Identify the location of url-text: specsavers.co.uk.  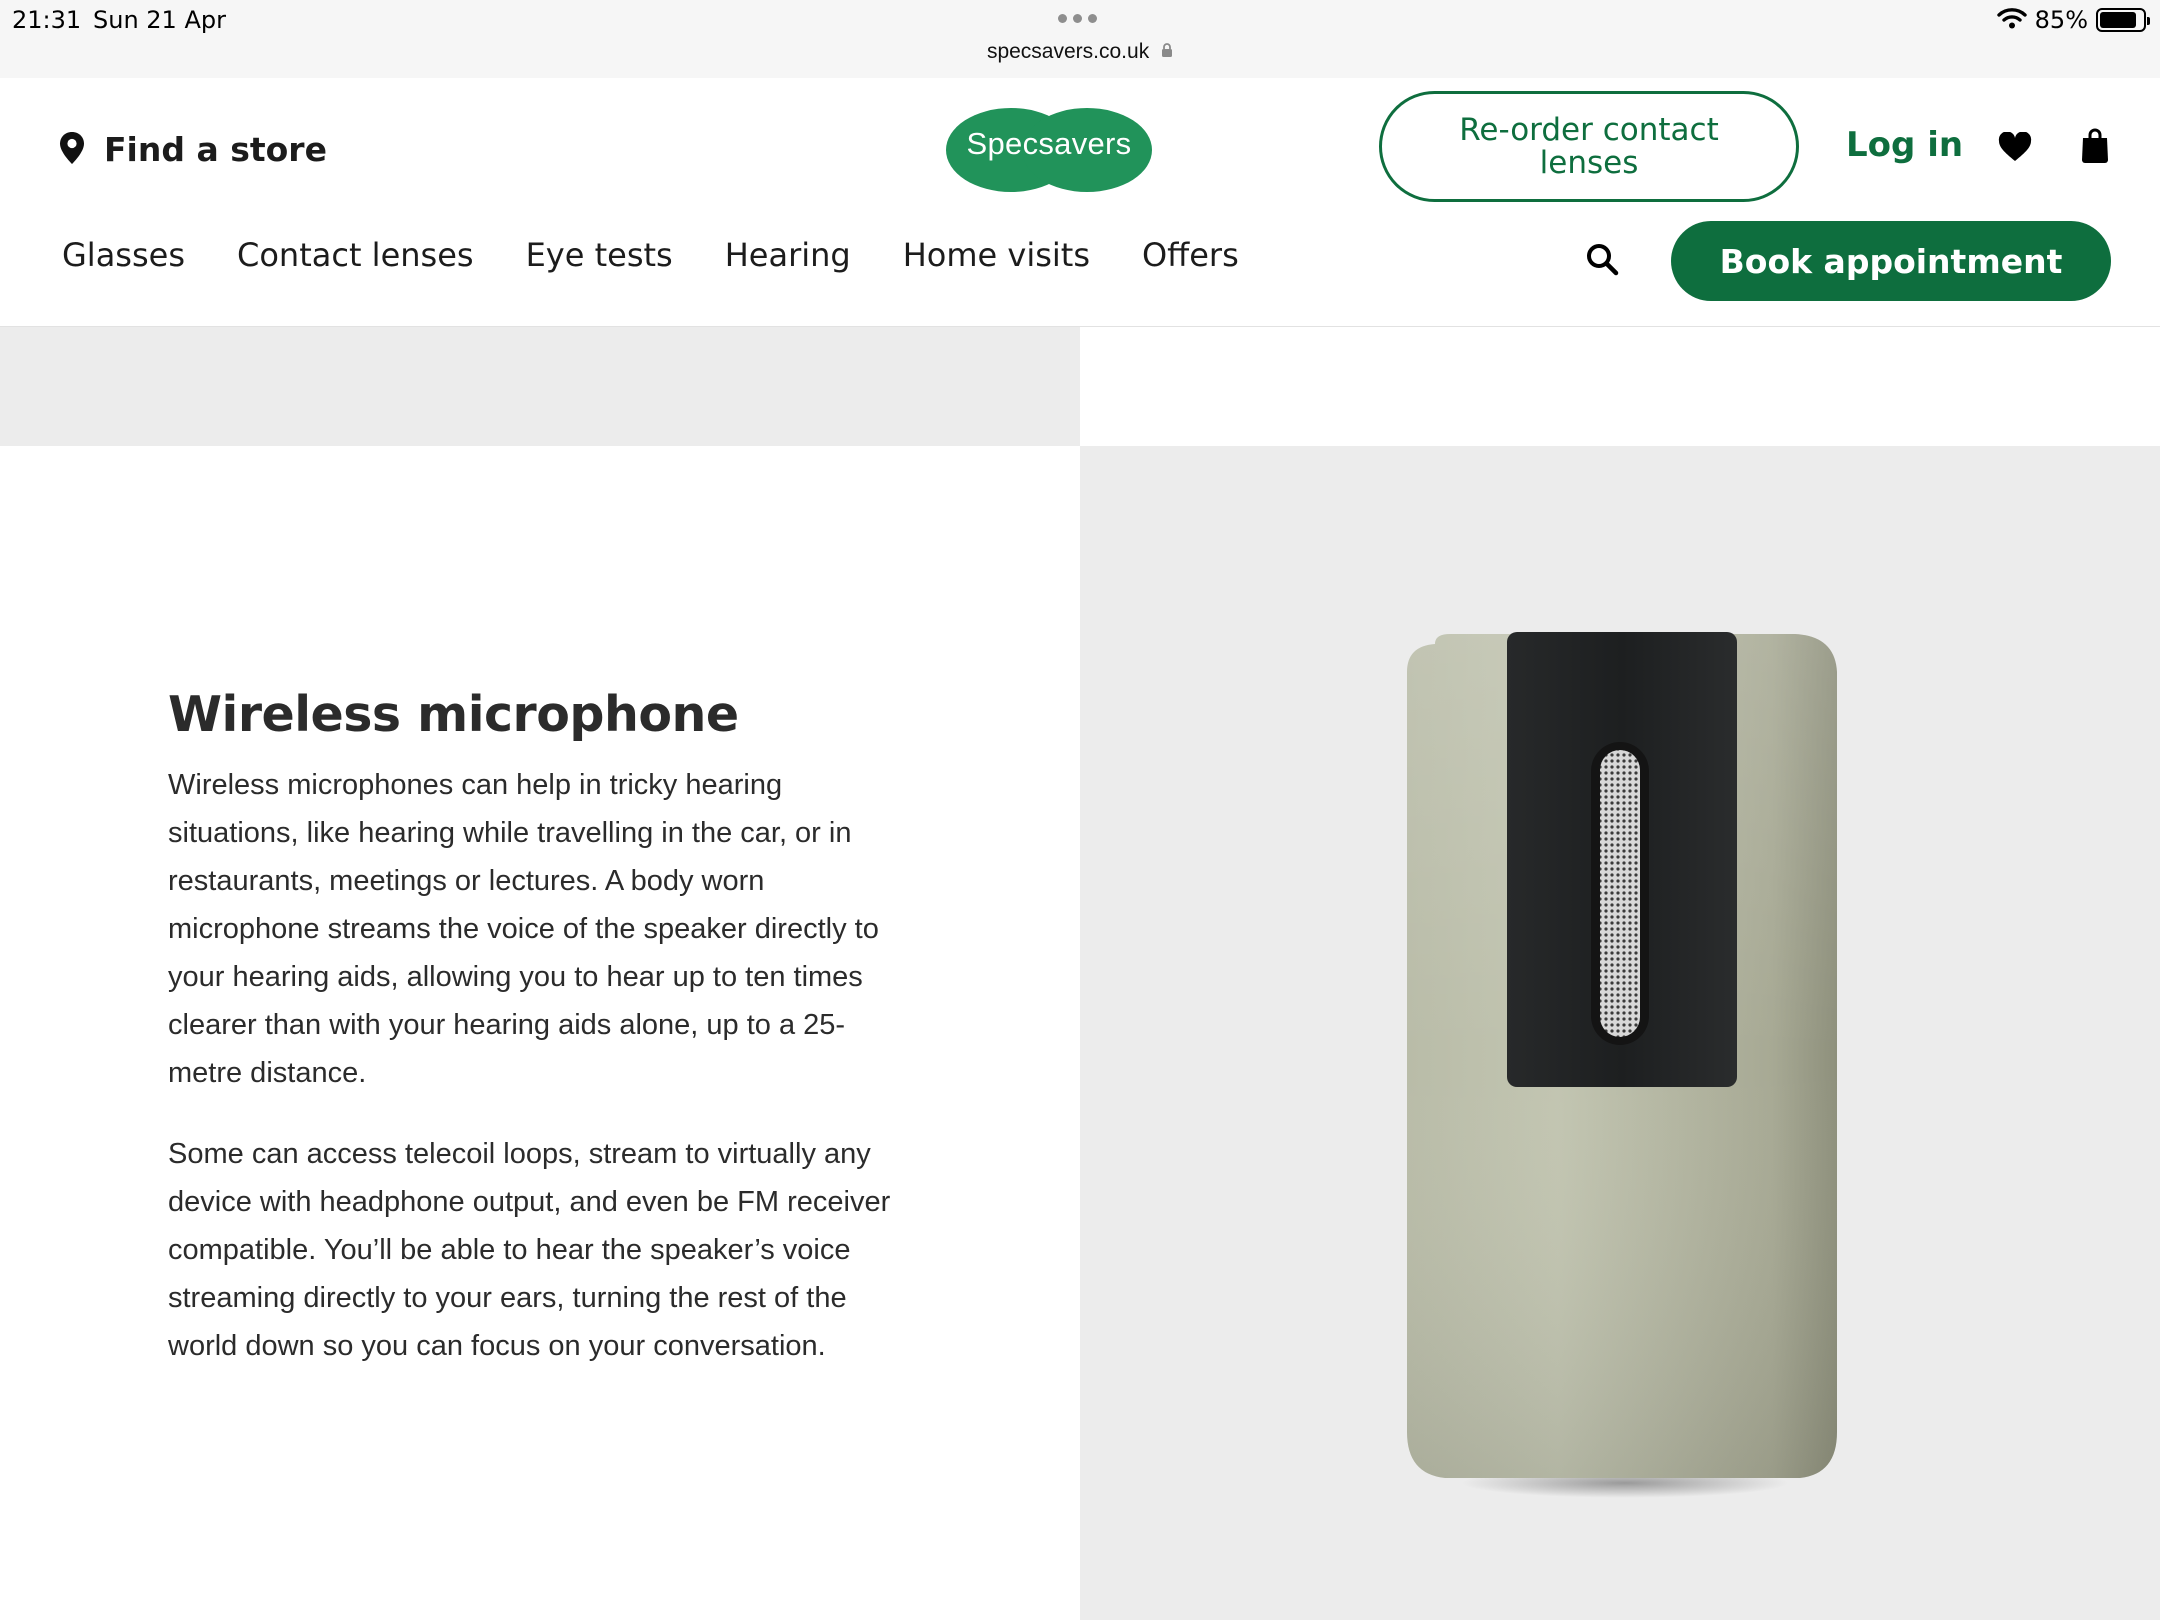
(1068, 51).